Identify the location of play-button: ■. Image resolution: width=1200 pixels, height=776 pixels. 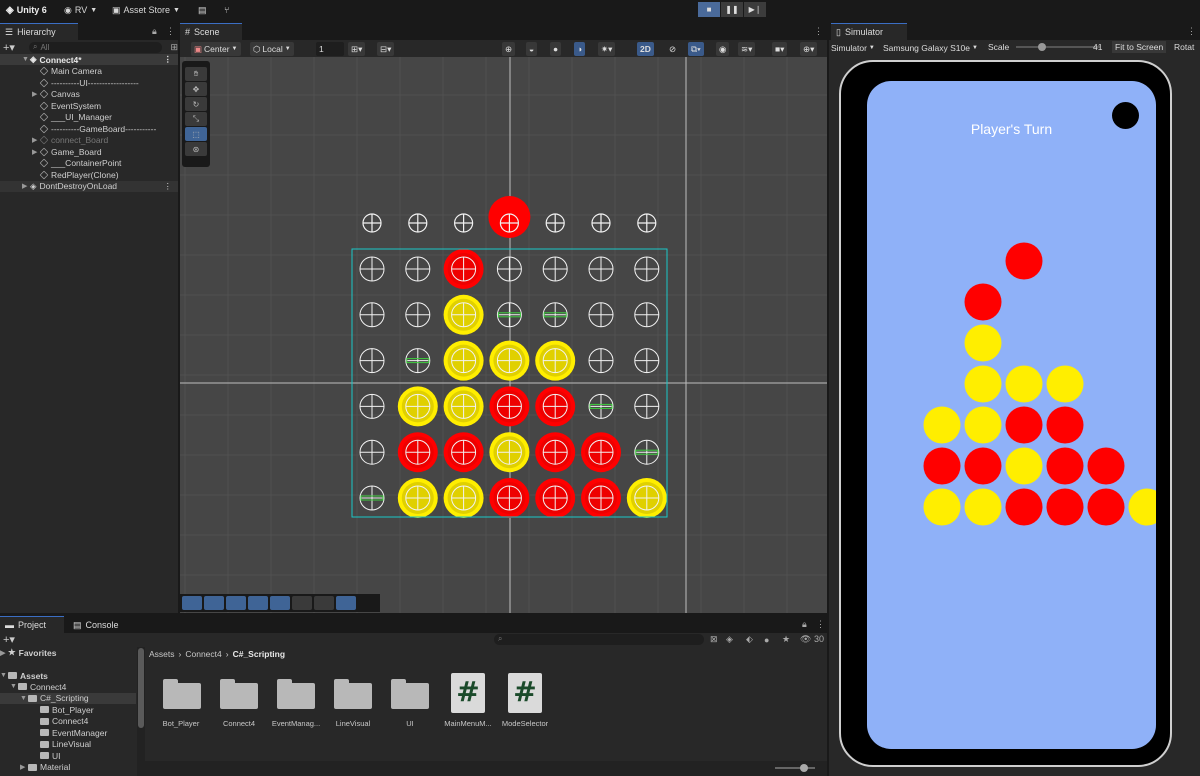
(709, 9).